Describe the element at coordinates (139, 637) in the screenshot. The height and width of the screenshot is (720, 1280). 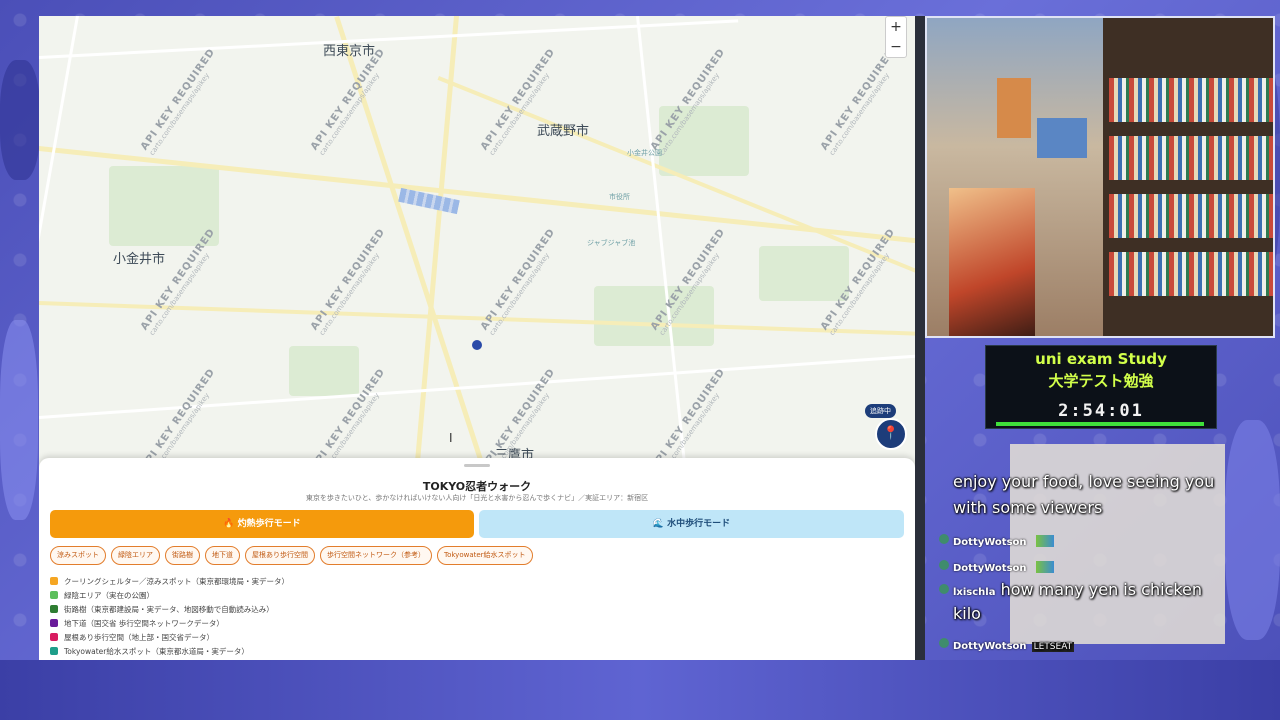
I see `legend-label: 屋根あり歩行空間（地上部・国交省データ）` at that location.